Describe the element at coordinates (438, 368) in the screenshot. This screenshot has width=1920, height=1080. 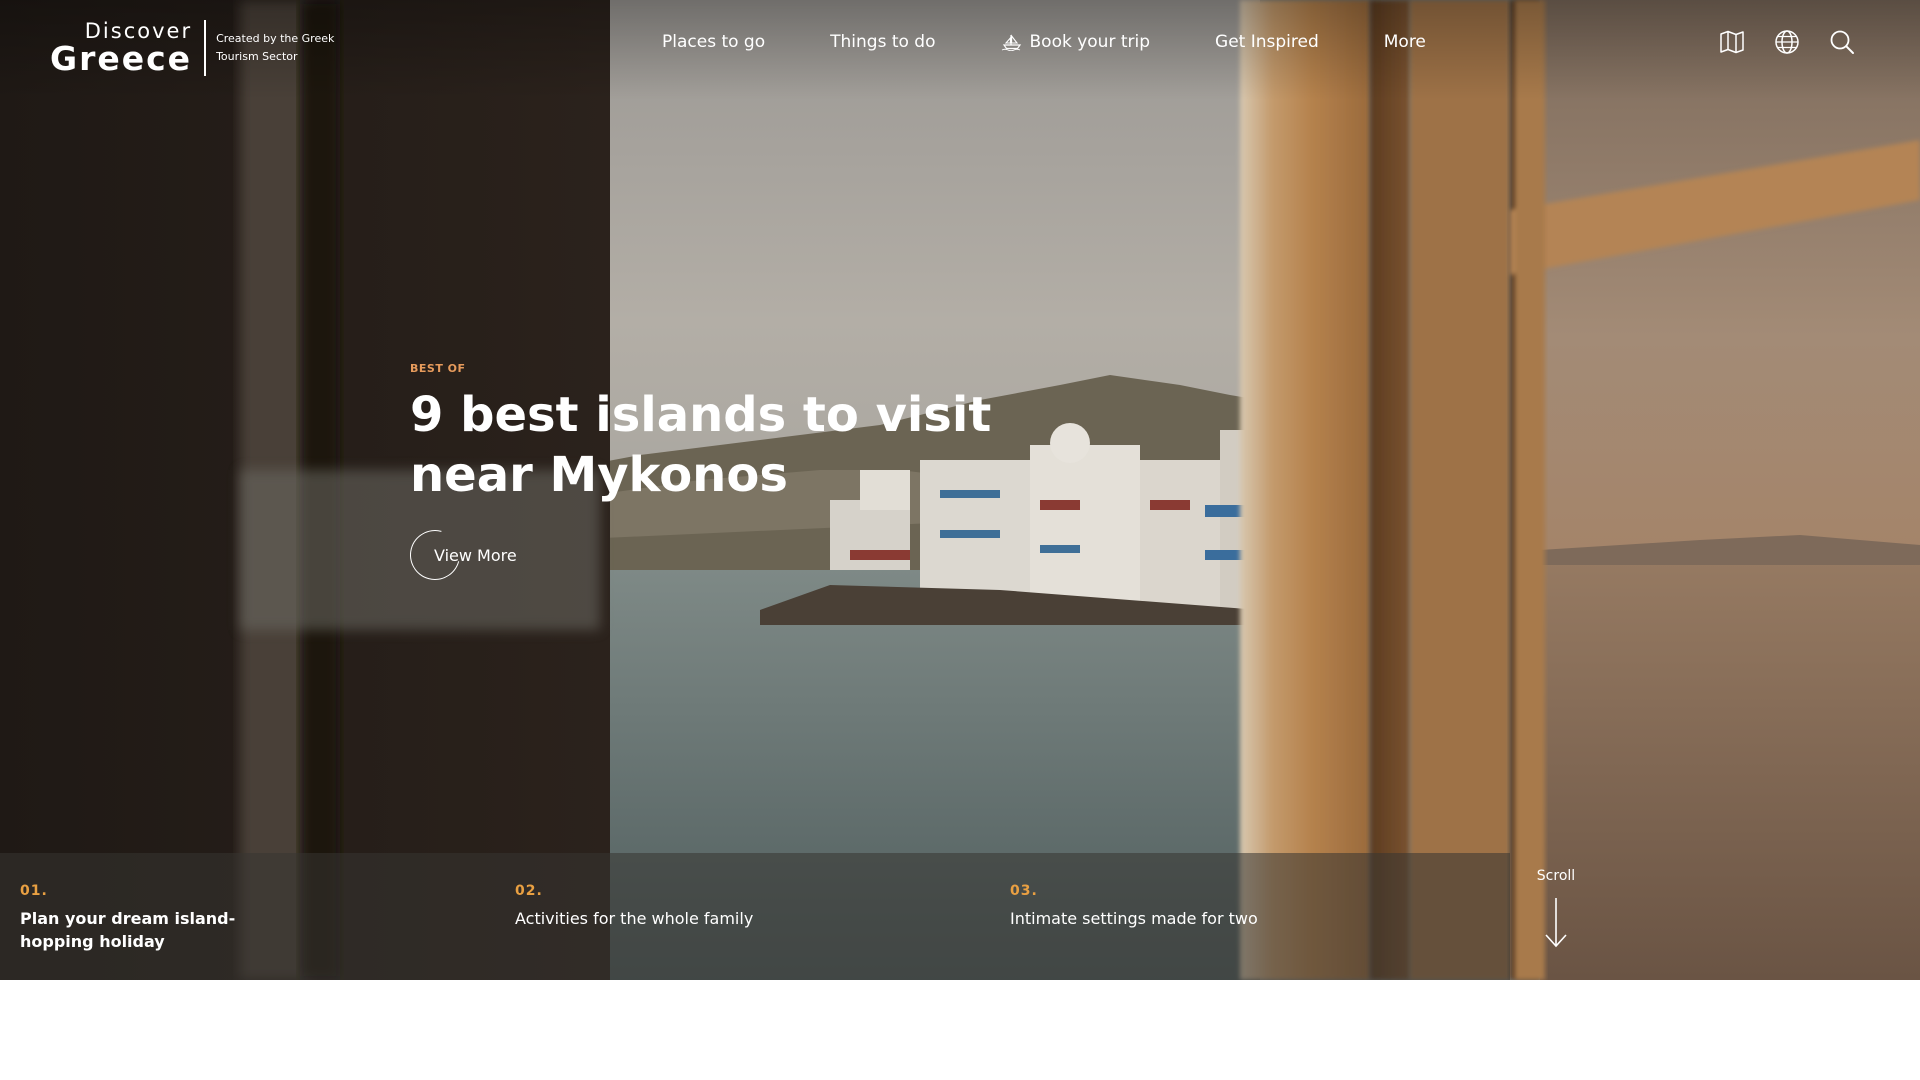
I see `hero-eyebrow: BEST OF` at that location.